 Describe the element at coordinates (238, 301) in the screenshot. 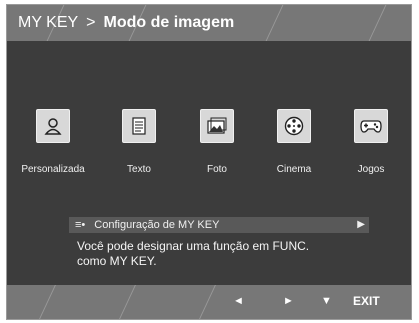

I see `left-arrow-button: ◄` at that location.